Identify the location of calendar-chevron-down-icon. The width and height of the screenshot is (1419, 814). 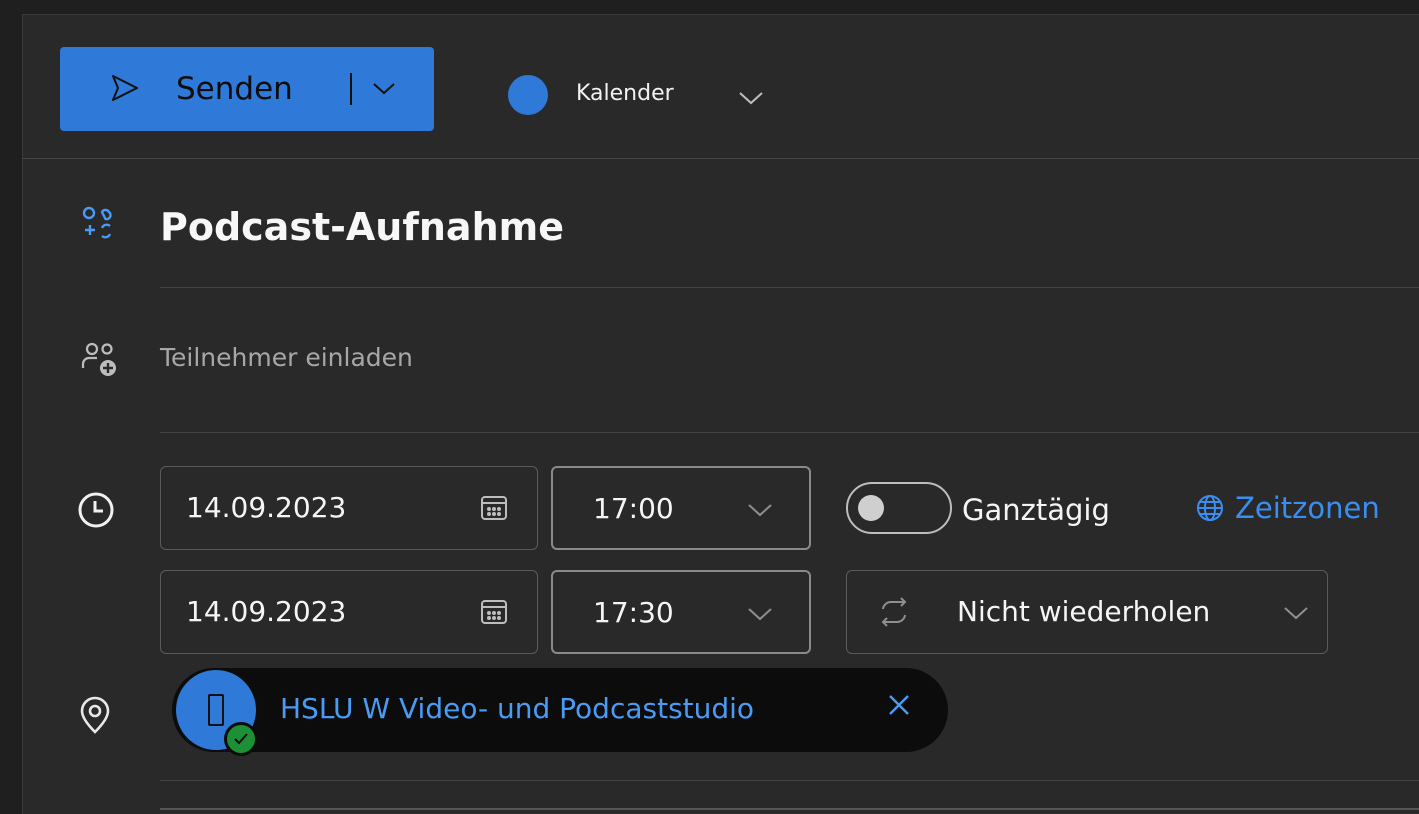
(751, 100).